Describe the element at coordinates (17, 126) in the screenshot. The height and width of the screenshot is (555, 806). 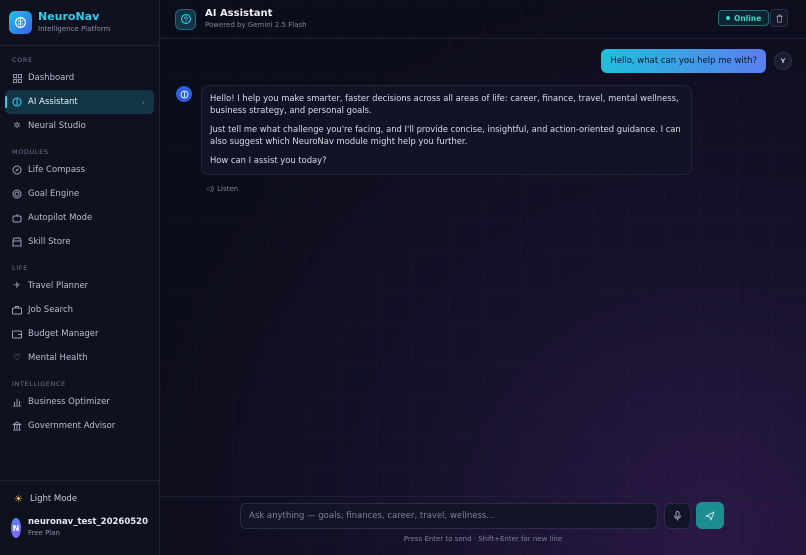
I see `sparkles-icon: ✲` at that location.